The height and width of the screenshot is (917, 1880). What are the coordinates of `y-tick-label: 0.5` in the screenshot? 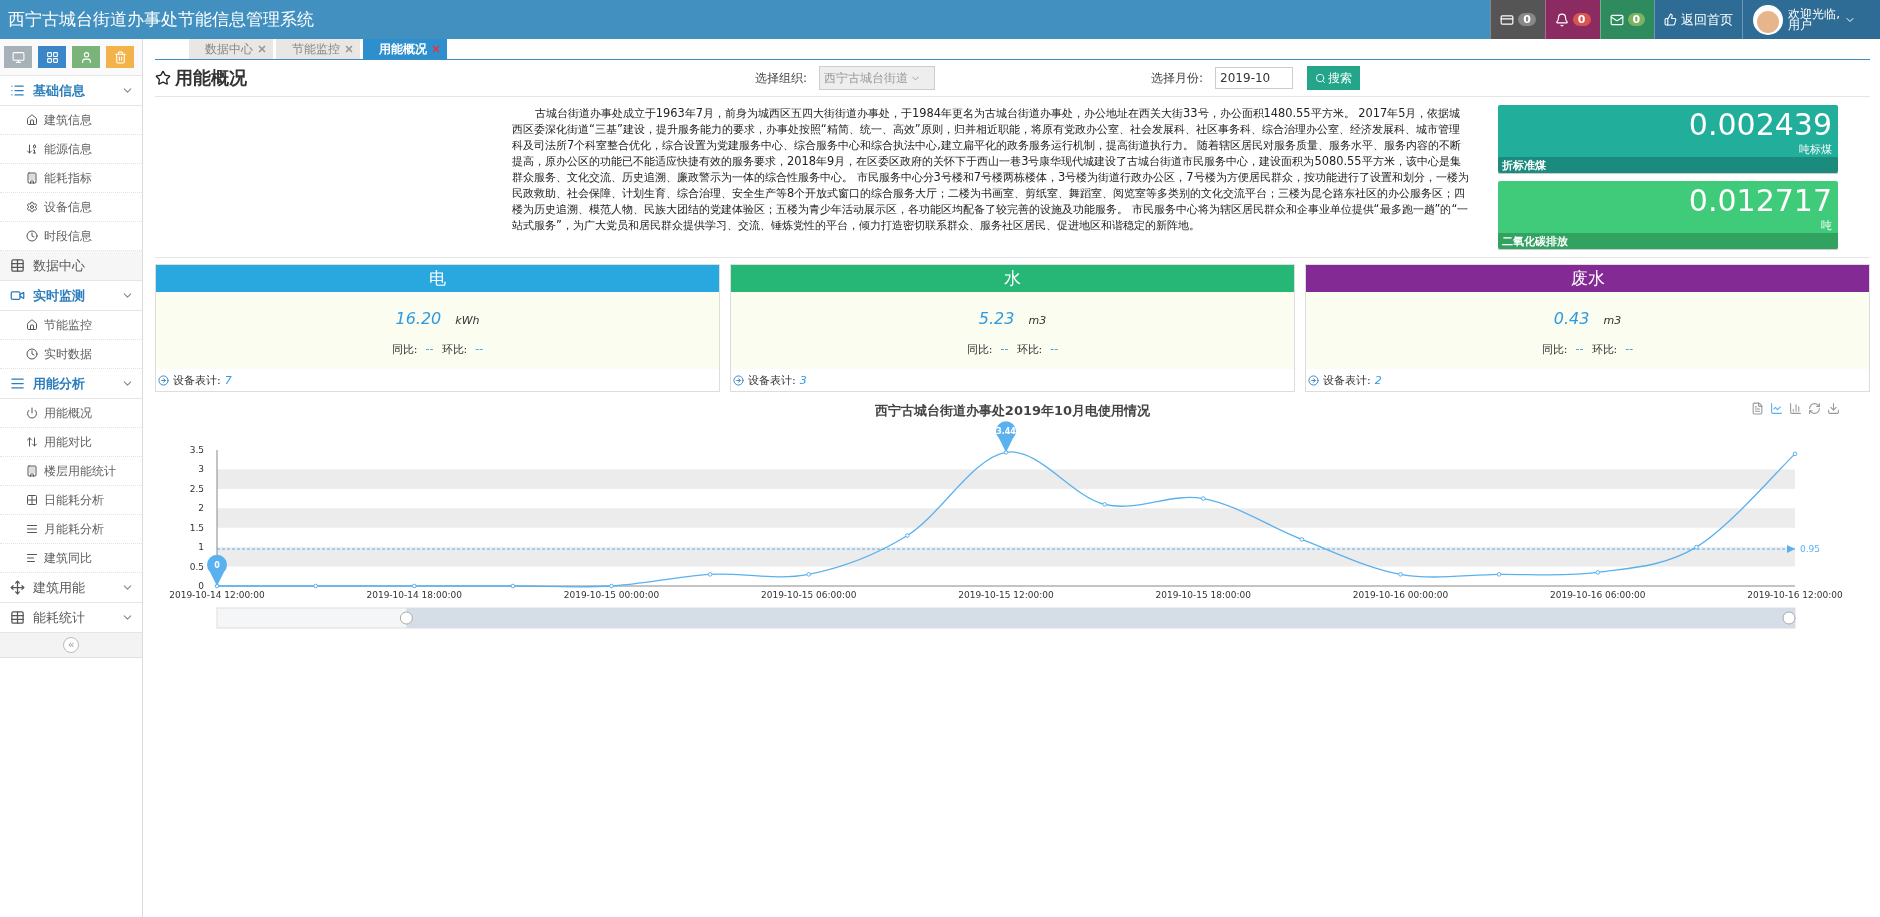 It's located at (196, 566).